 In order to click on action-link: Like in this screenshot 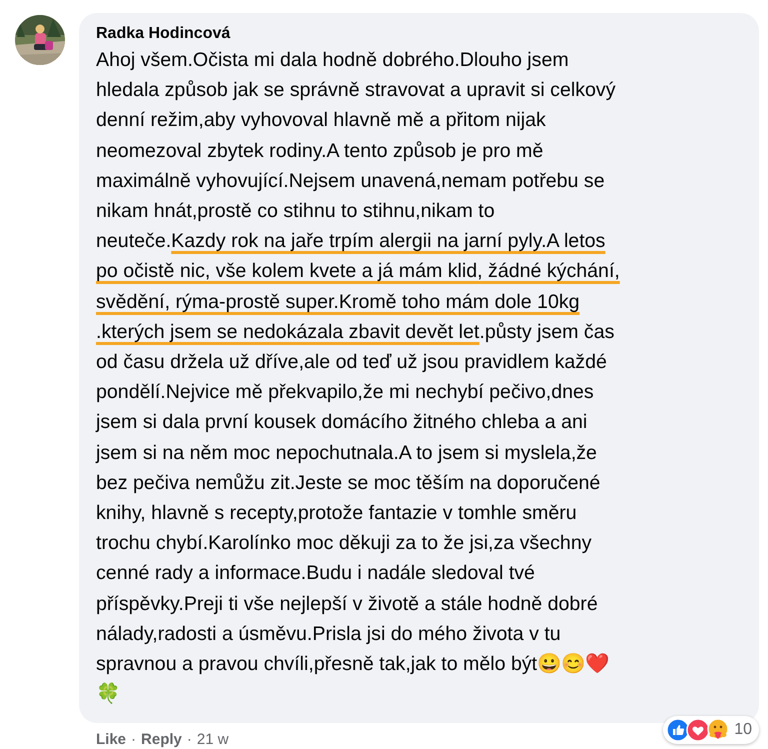, I will do `click(111, 739)`.